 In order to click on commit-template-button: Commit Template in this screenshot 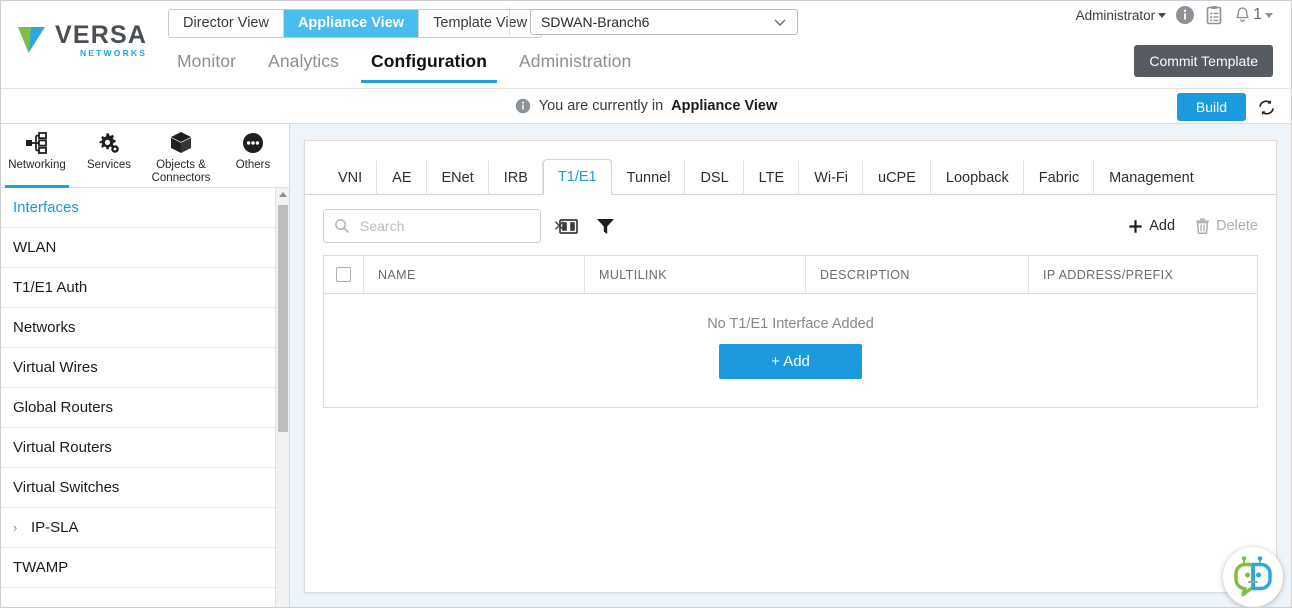, I will do `click(1203, 61)`.